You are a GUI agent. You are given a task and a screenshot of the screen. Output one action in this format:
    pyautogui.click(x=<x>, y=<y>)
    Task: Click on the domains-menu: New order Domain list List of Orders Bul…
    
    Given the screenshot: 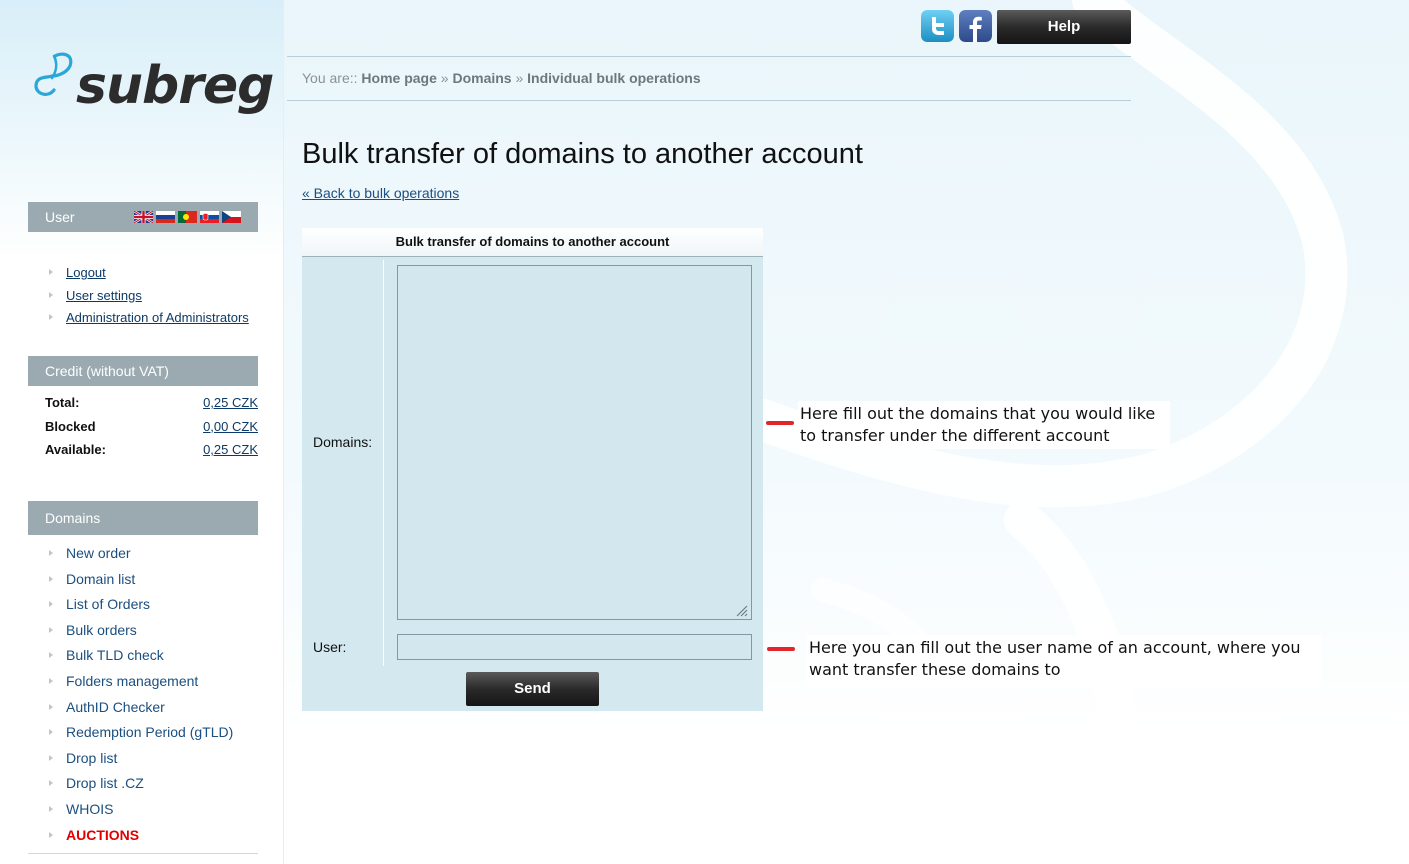 What is the action you would take?
    pyautogui.click(x=140, y=698)
    